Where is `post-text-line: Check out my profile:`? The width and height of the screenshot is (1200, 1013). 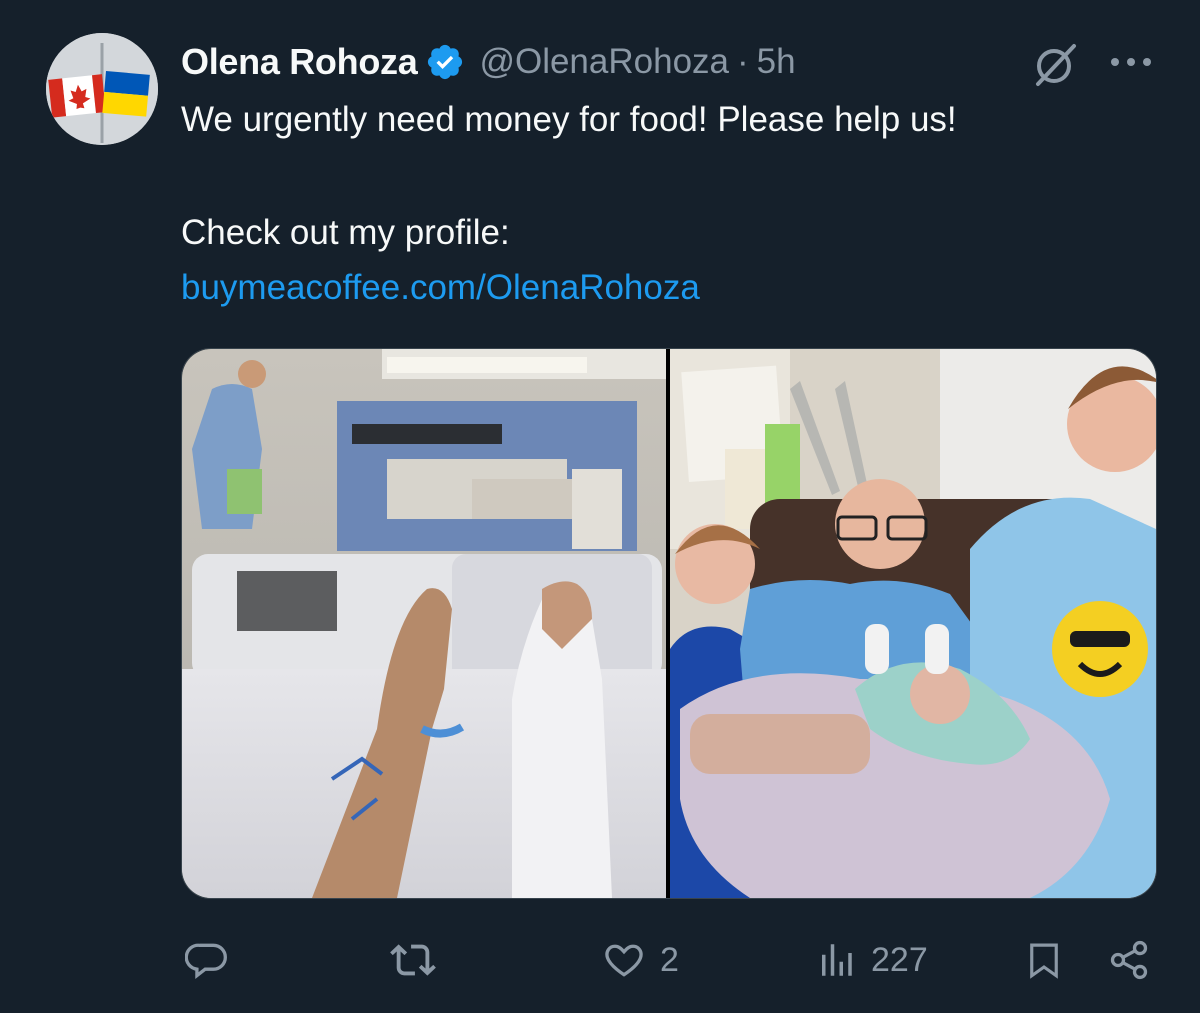
post-text-line: Check out my profile: is located at coordinates (345, 232).